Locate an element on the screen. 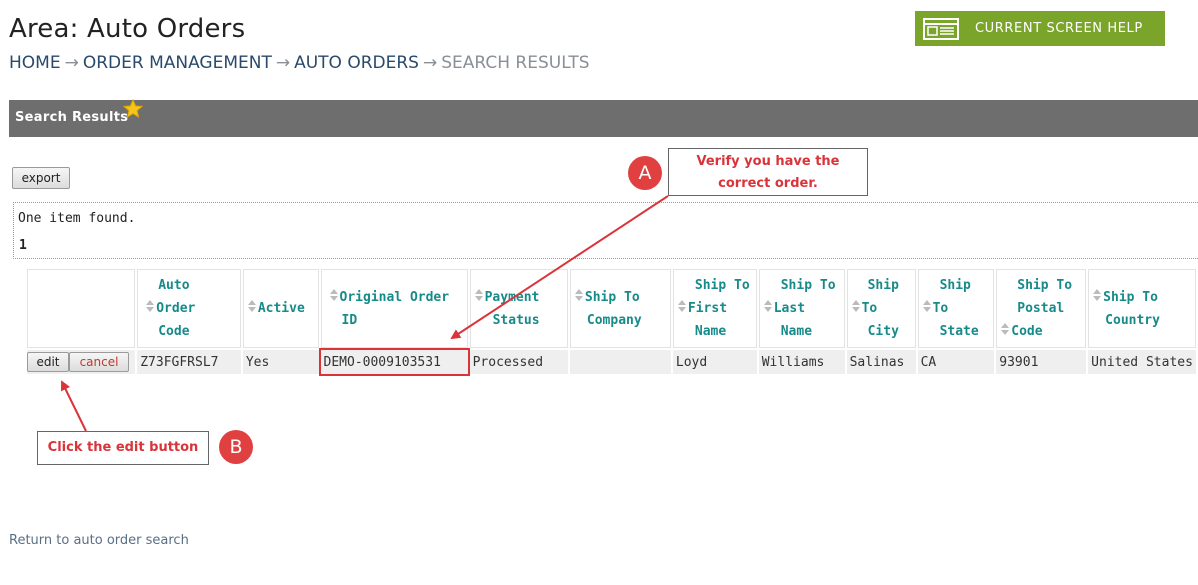 Image resolution: width=1198 pixels, height=585 pixels. callout-a-line-1: Verify you have the is located at coordinates (768, 161).